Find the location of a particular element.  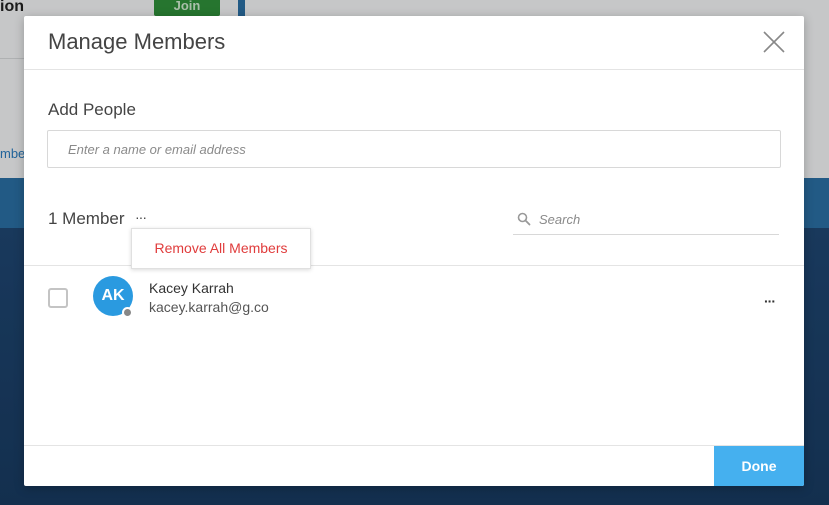

member-count-label: 1 Member is located at coordinates (86, 218).